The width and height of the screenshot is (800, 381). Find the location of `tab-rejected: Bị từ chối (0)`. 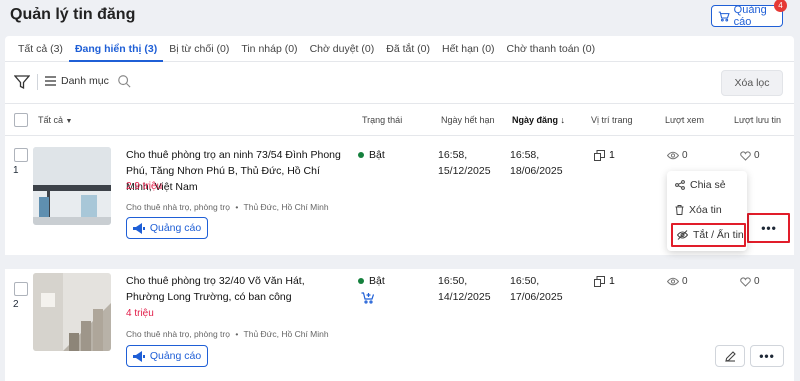

tab-rejected: Bị từ chối (0) is located at coordinates (199, 49).